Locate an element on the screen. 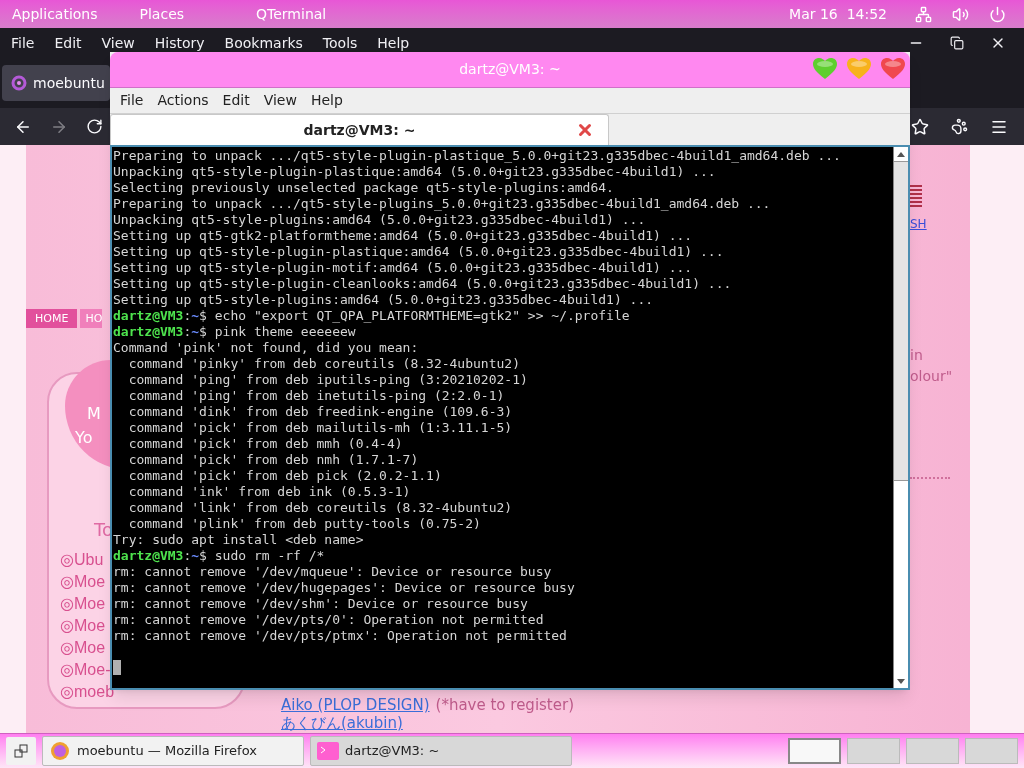  prompt-command: $ pink theme eeeeeew is located at coordinates (277, 332).